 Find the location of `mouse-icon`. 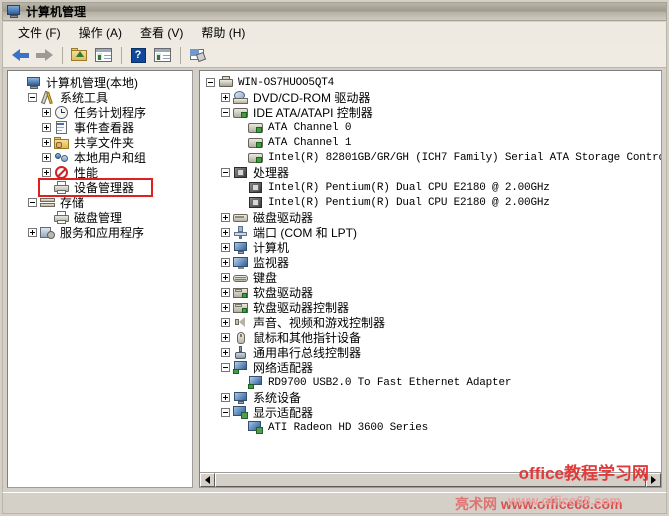

mouse-icon is located at coordinates (241, 338).